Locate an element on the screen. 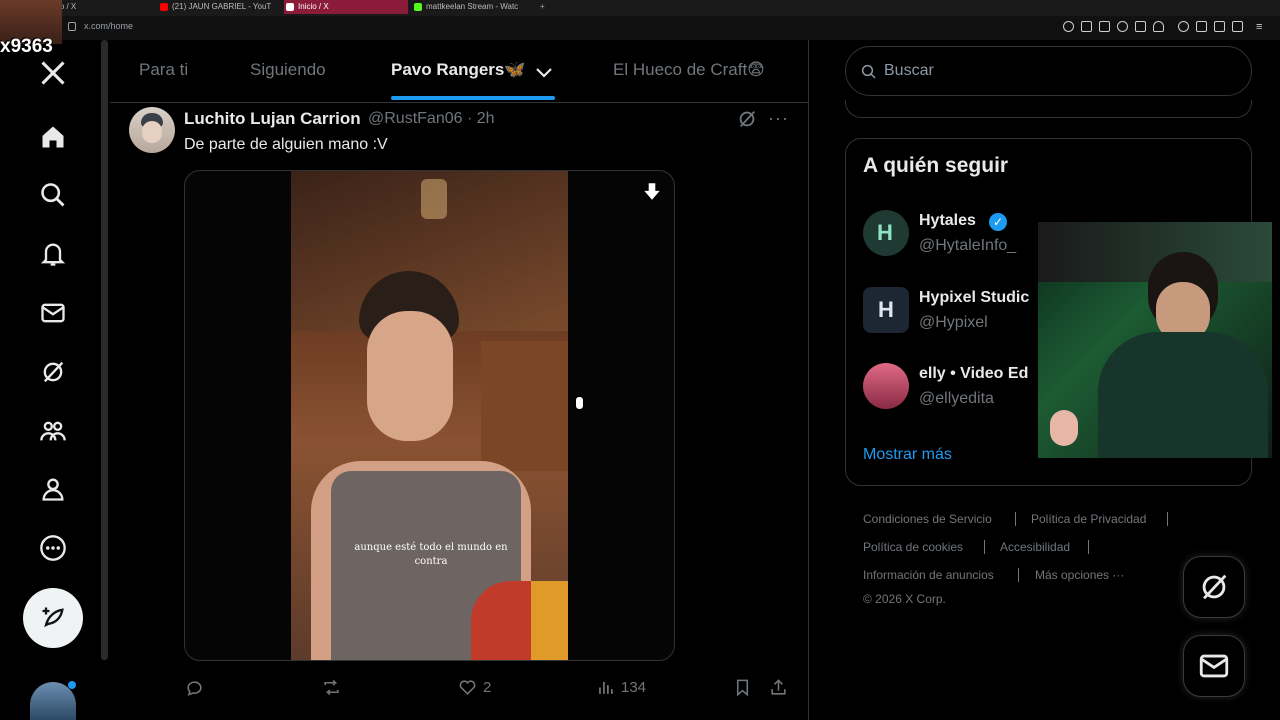 Image resolution: width=1280 pixels, height=720 pixels. tweet-author-avatar is located at coordinates (152, 130).